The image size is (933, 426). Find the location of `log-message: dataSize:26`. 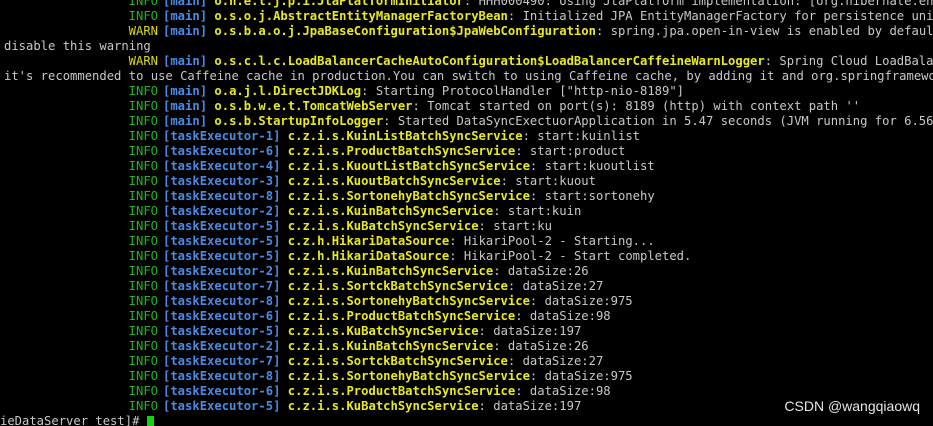

log-message: dataSize:26 is located at coordinates (548, 271).